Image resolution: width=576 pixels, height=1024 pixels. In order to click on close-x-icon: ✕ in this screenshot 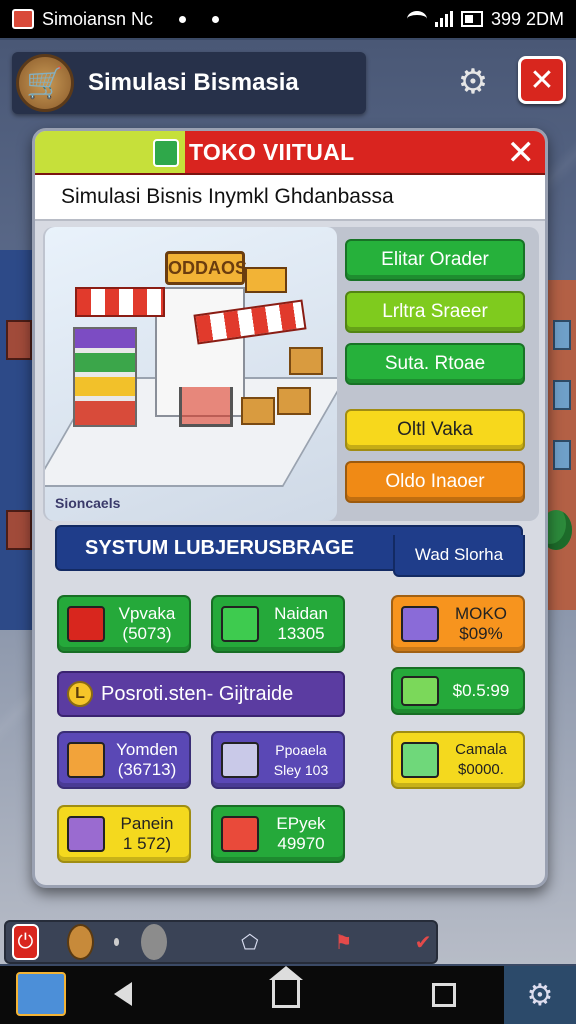, I will do `click(542, 80)`.